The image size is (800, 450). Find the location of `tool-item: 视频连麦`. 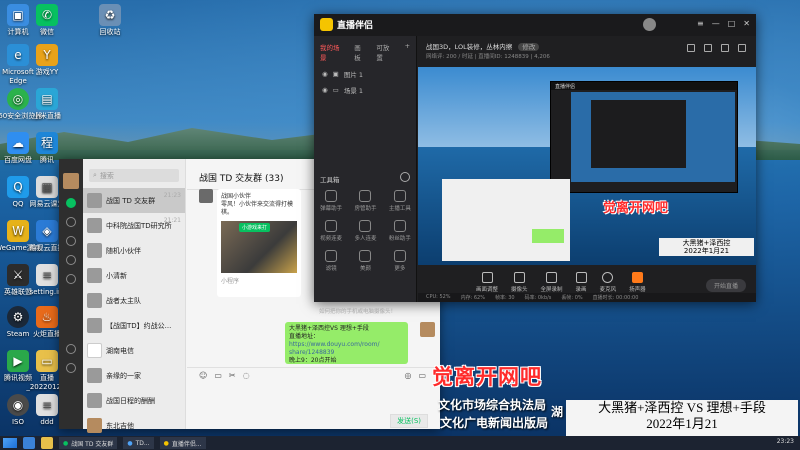

tool-item: 视频连麦 is located at coordinates (331, 231).